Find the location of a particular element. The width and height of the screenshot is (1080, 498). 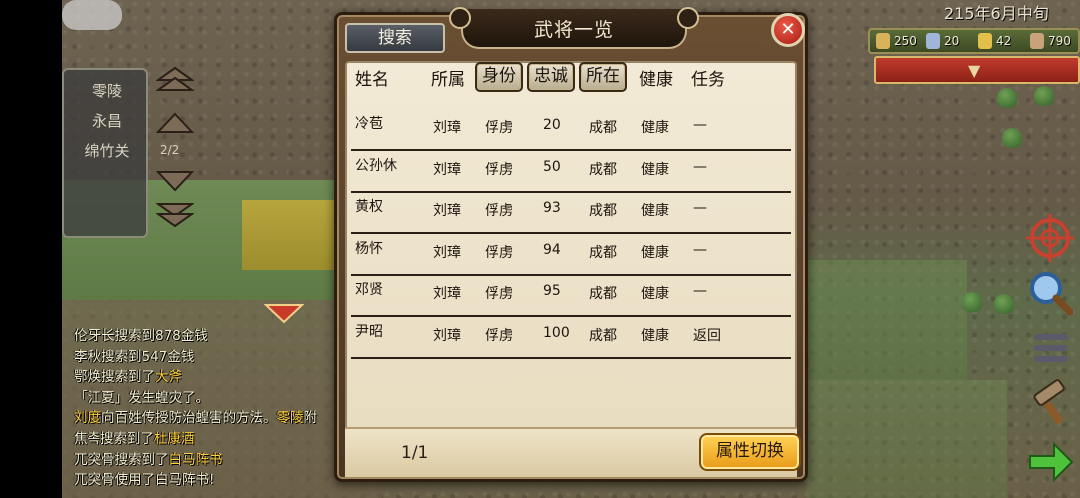

game-date: 215年6月中旬 is located at coordinates (996, 13).